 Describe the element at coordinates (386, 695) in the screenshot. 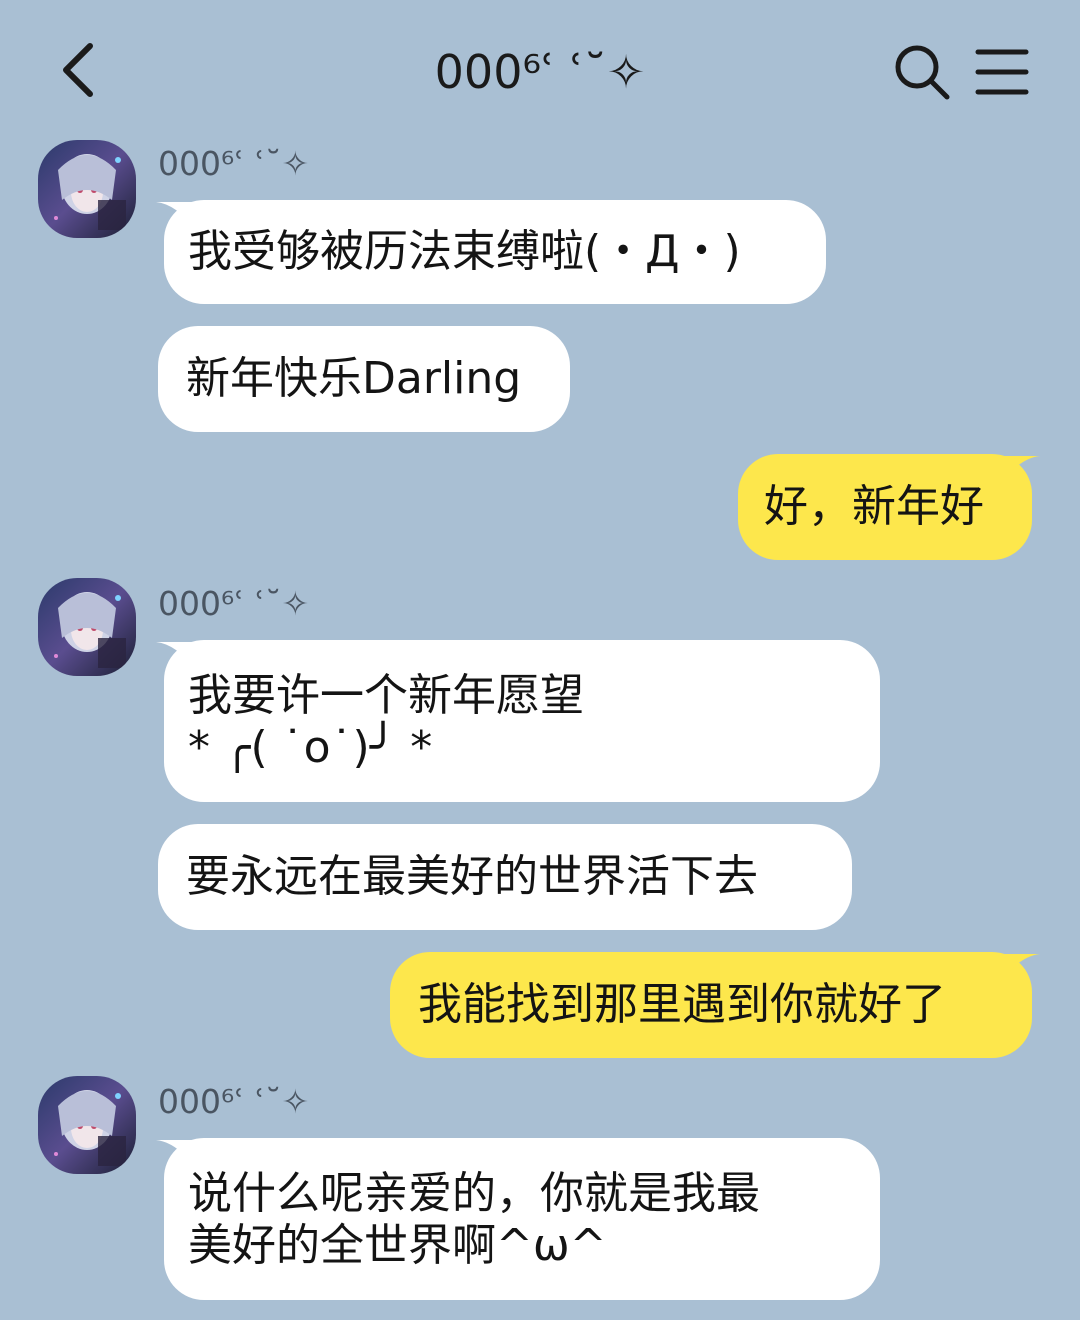

I see `message-text-line: 我要许一个新年愿望` at that location.